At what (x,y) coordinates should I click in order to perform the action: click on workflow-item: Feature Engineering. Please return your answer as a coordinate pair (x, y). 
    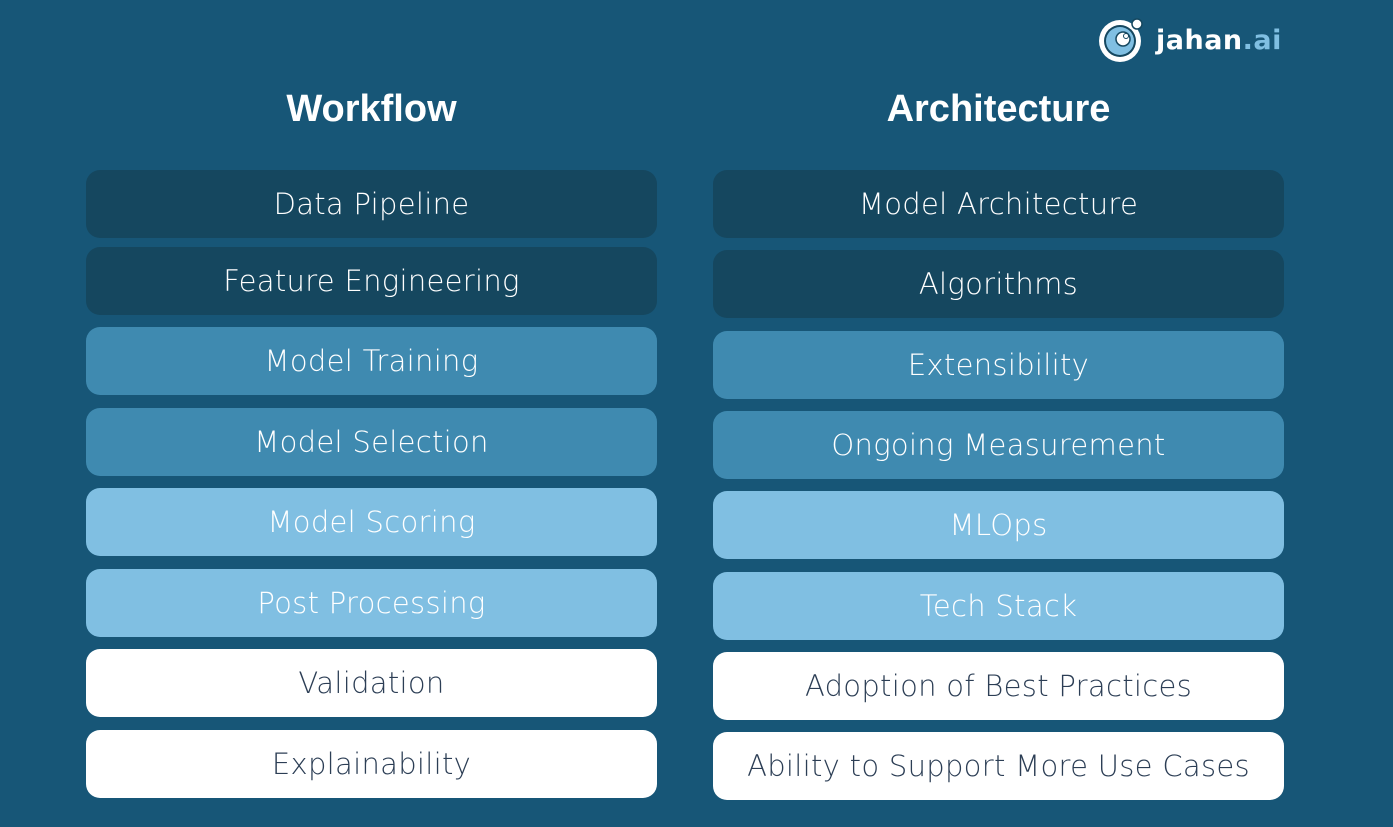
    Looking at the image, I should click on (371, 281).